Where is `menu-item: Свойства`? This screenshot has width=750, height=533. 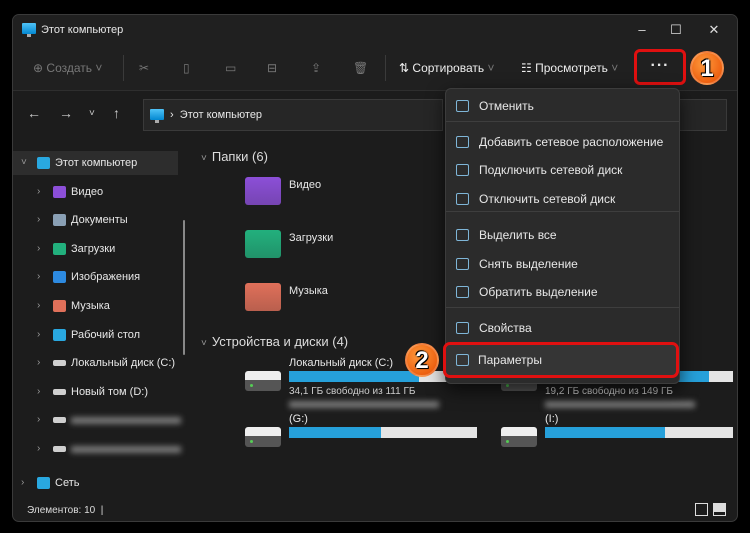 menu-item: Свойства is located at coordinates (563, 328).